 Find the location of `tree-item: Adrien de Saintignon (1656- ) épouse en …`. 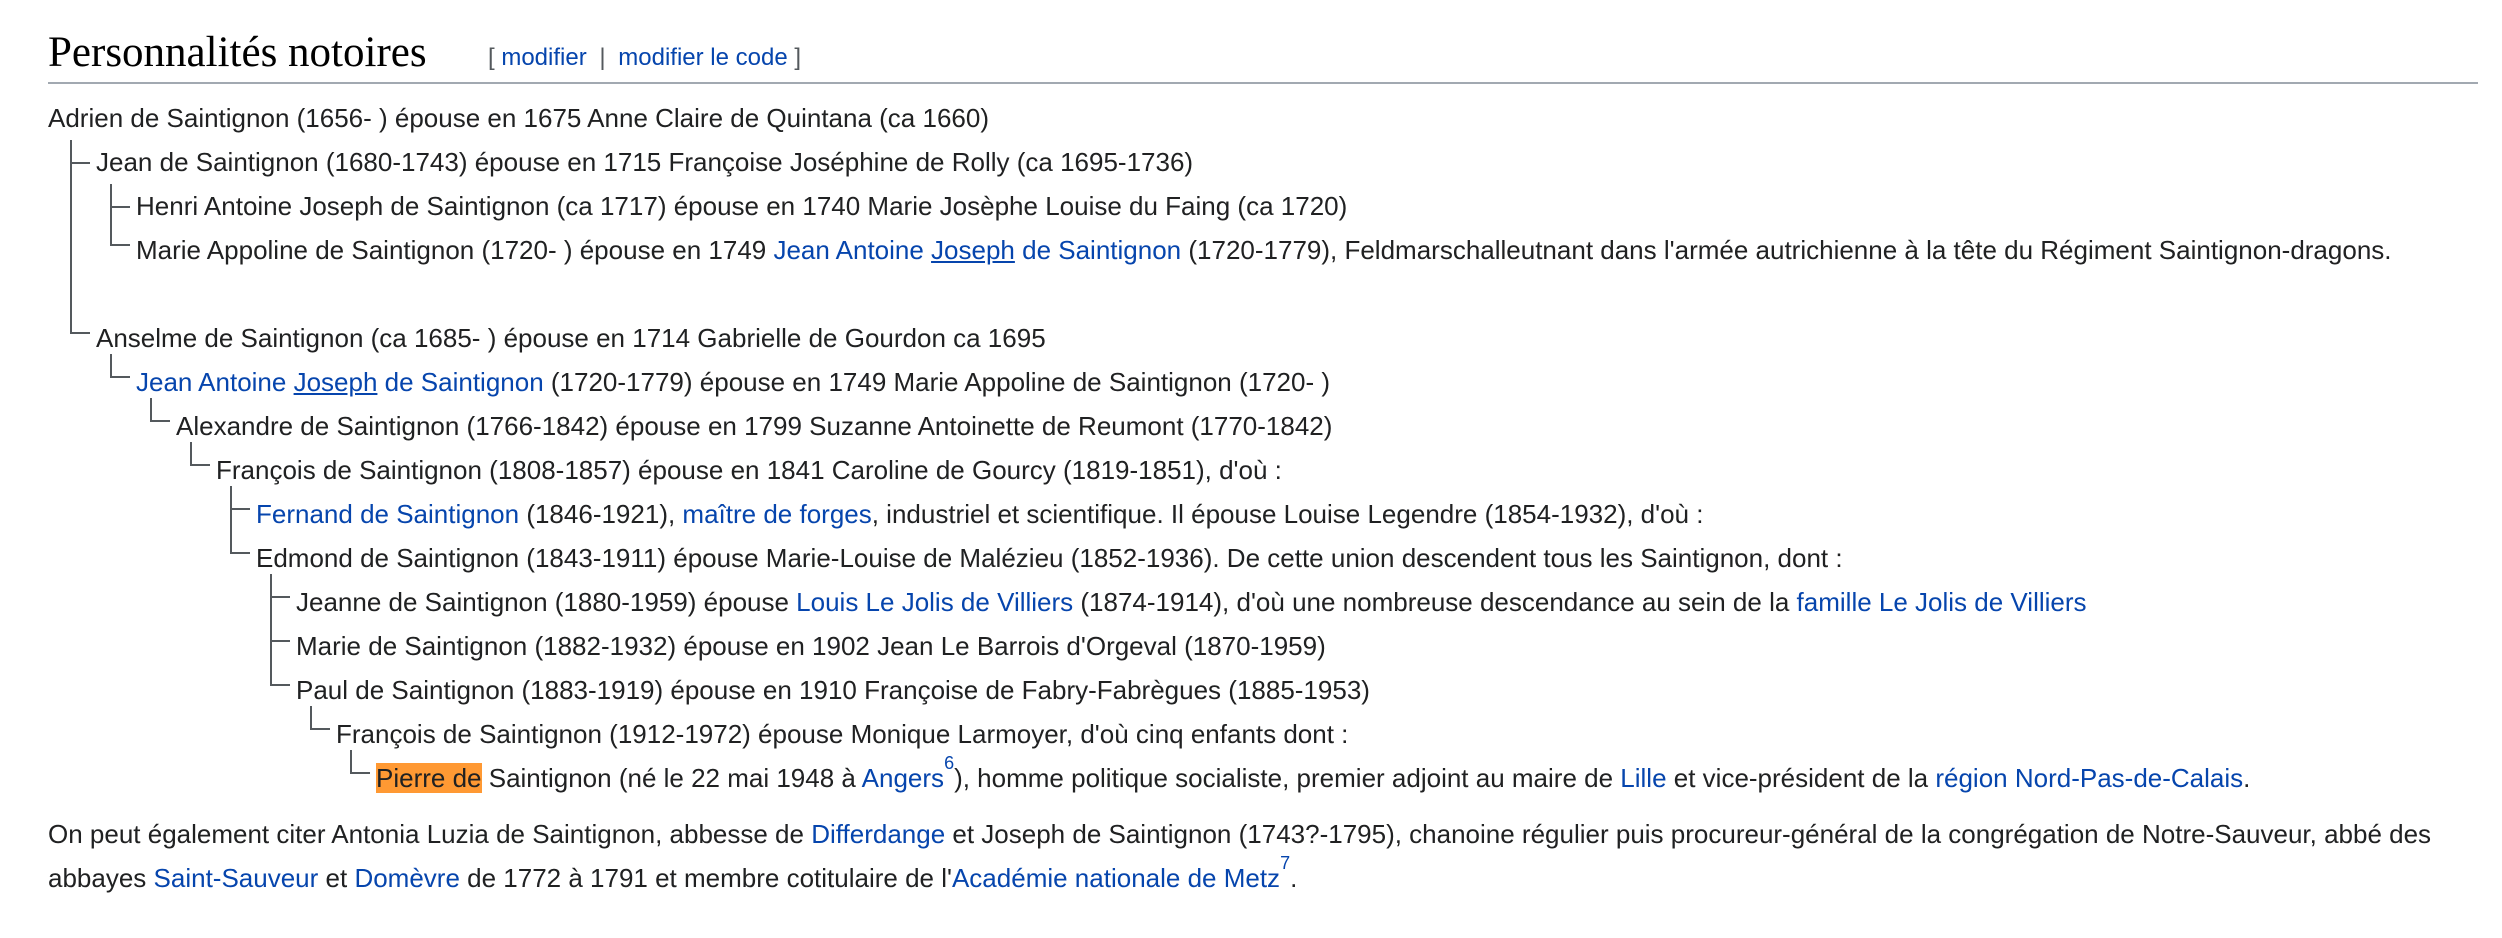

tree-item: Adrien de Saintignon (1656- ) épouse en … is located at coordinates (518, 118).